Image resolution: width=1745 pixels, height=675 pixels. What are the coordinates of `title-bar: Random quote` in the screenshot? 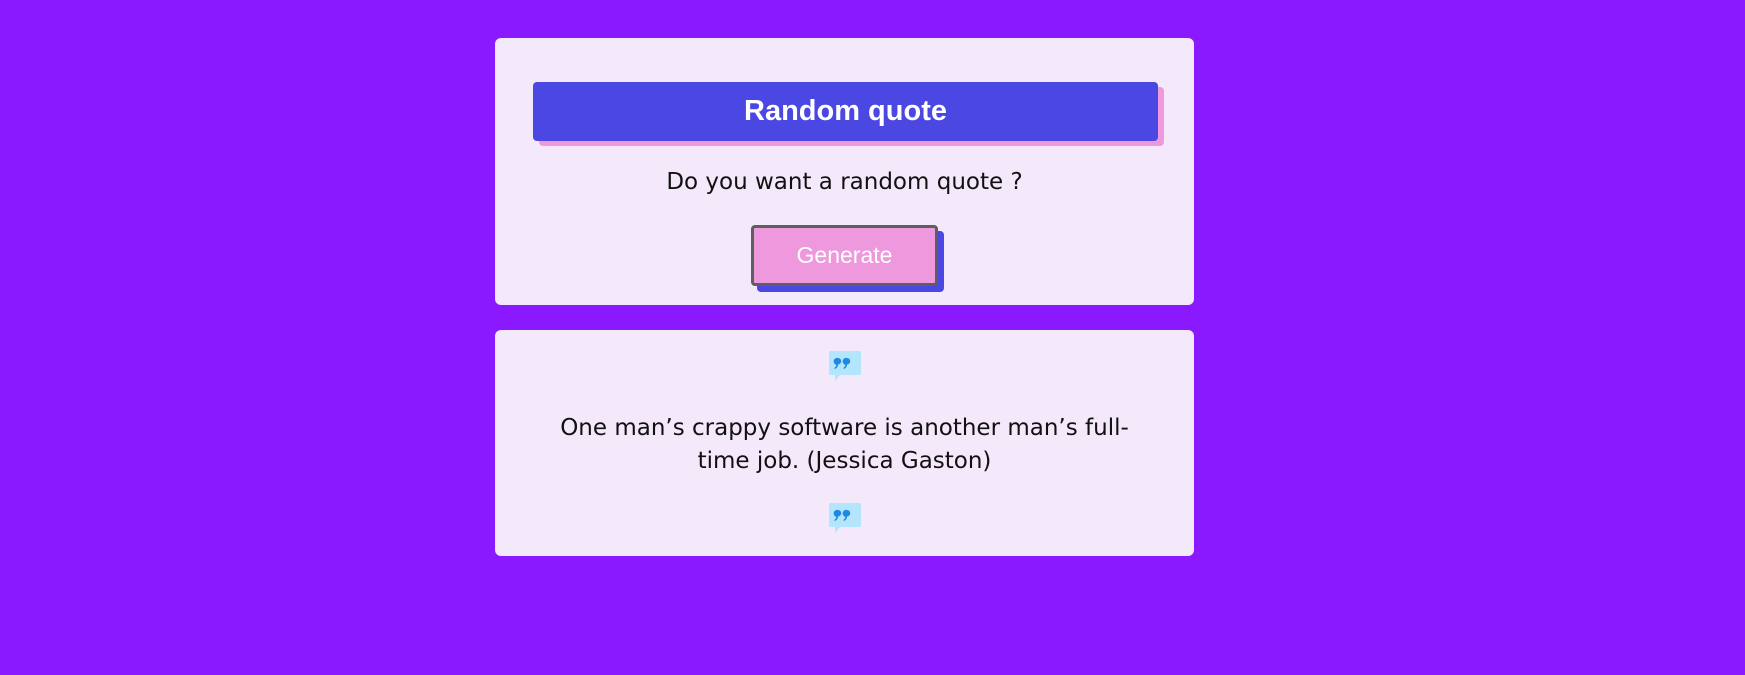 It's located at (845, 111).